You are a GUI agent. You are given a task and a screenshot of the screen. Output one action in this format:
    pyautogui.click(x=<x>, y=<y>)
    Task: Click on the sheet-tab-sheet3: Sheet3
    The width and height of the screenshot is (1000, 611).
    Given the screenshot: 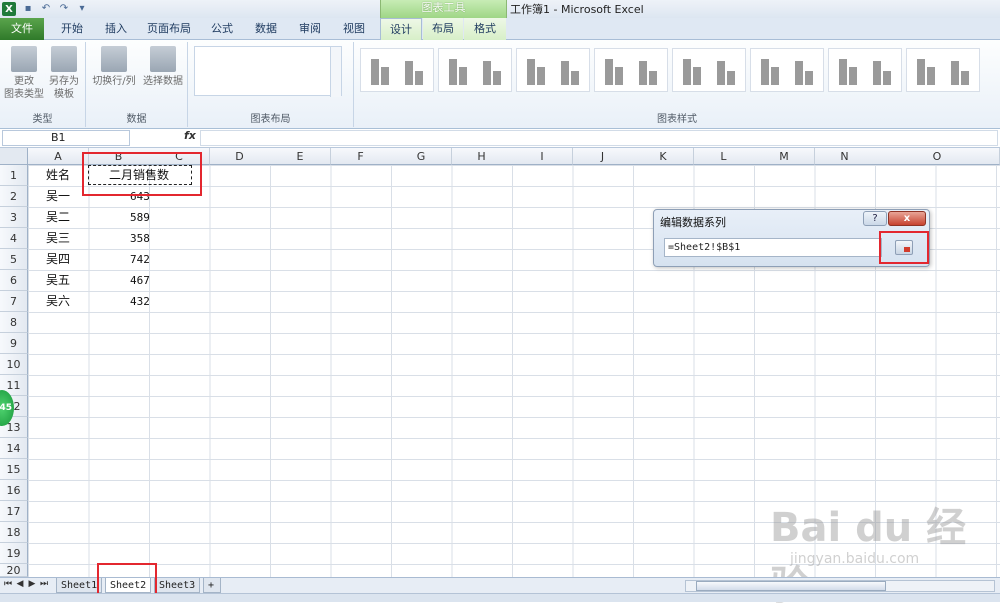 What is the action you would take?
    pyautogui.click(x=177, y=585)
    